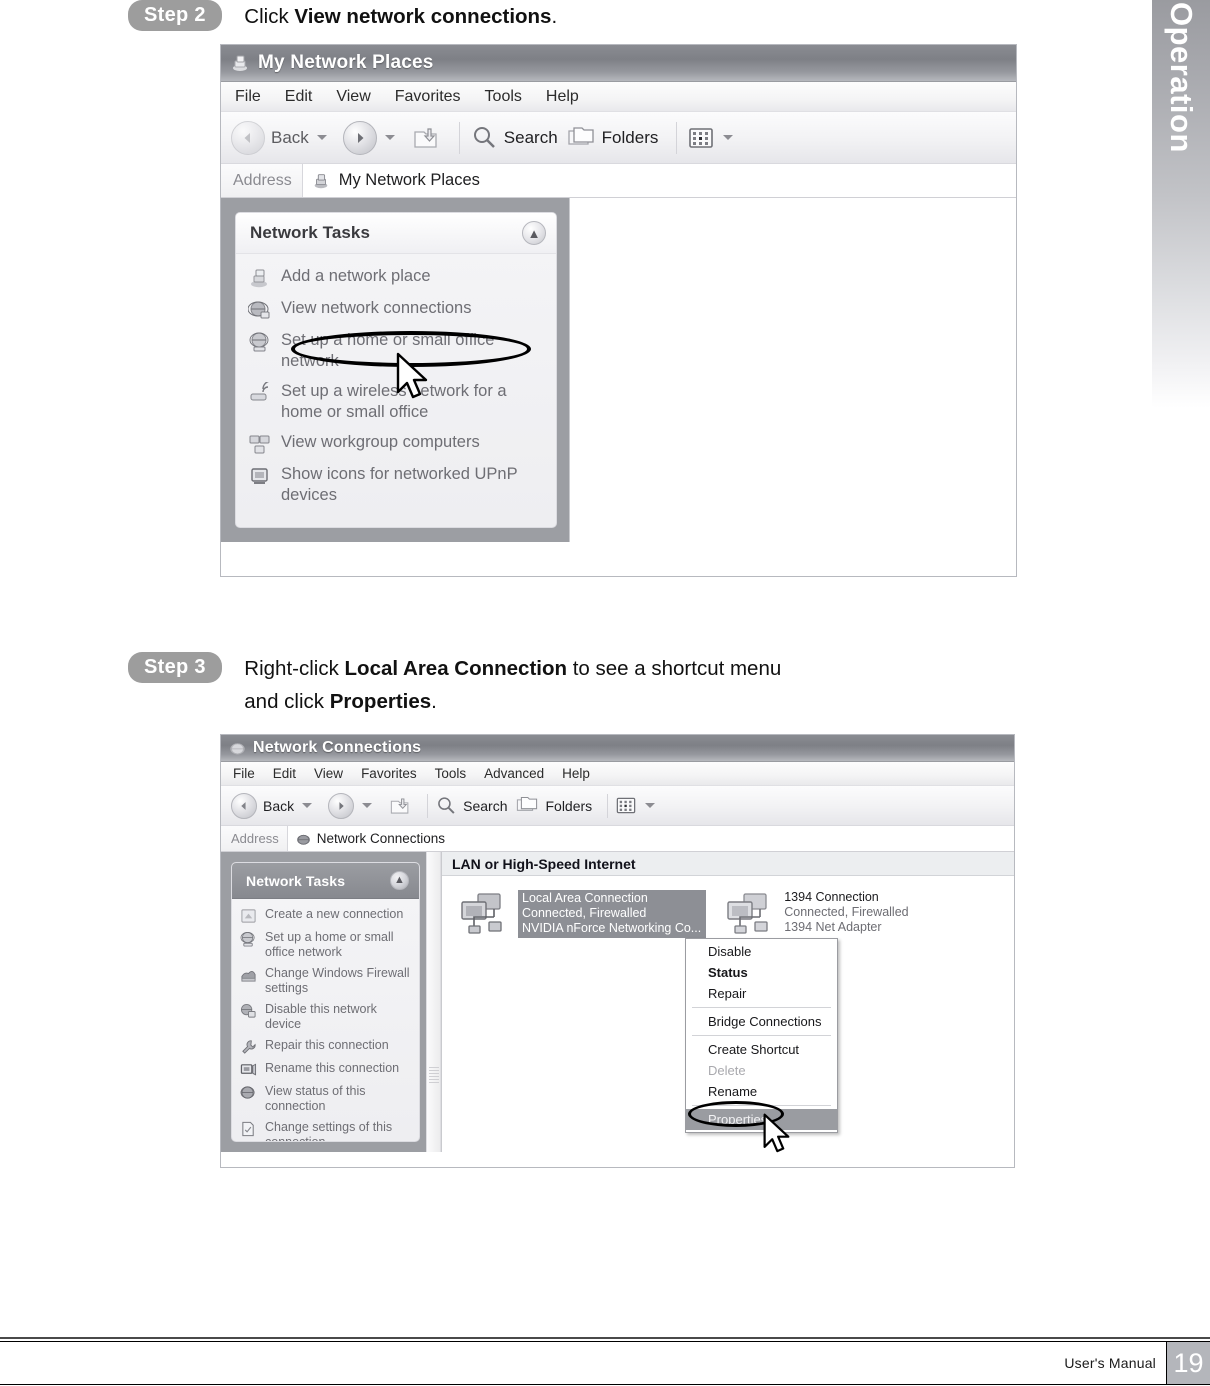  I want to click on window1-menubar: File Edit View Favorites Tools Help, so click(618, 97).